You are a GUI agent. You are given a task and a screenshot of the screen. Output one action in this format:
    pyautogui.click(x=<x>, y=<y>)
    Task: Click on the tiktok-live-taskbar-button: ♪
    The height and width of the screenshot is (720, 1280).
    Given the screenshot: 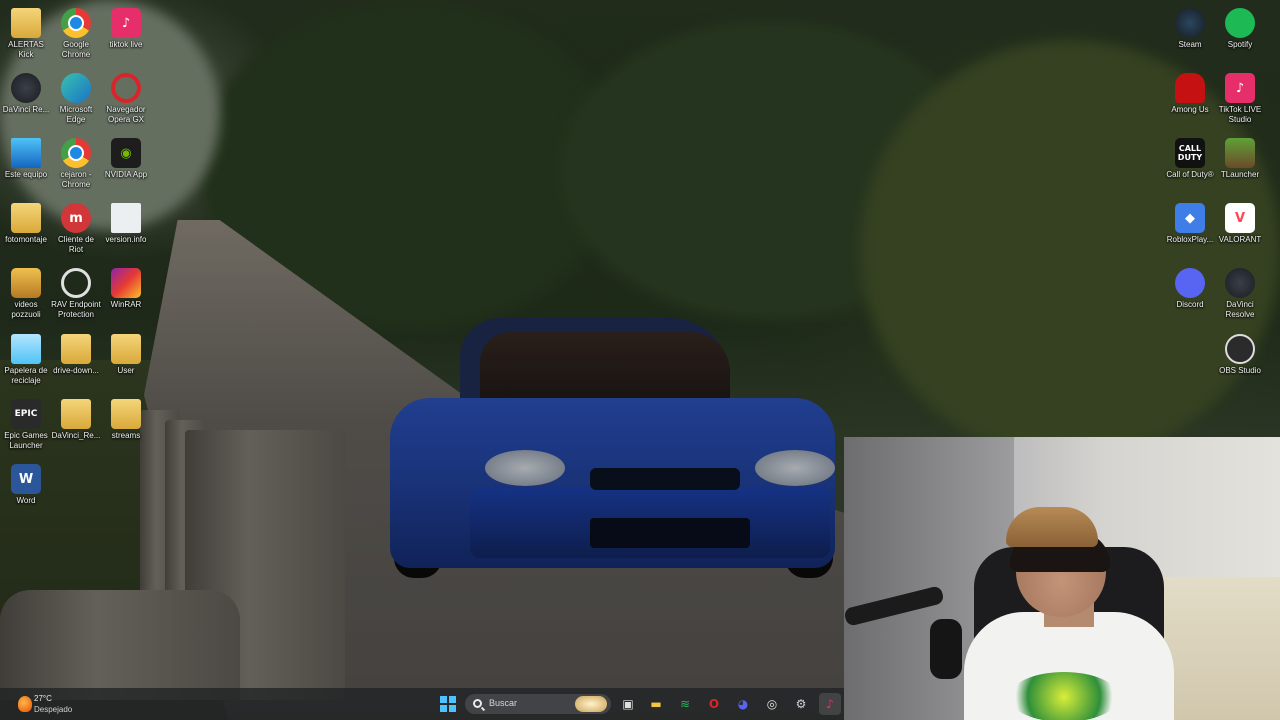 What is the action you would take?
    pyautogui.click(x=830, y=704)
    